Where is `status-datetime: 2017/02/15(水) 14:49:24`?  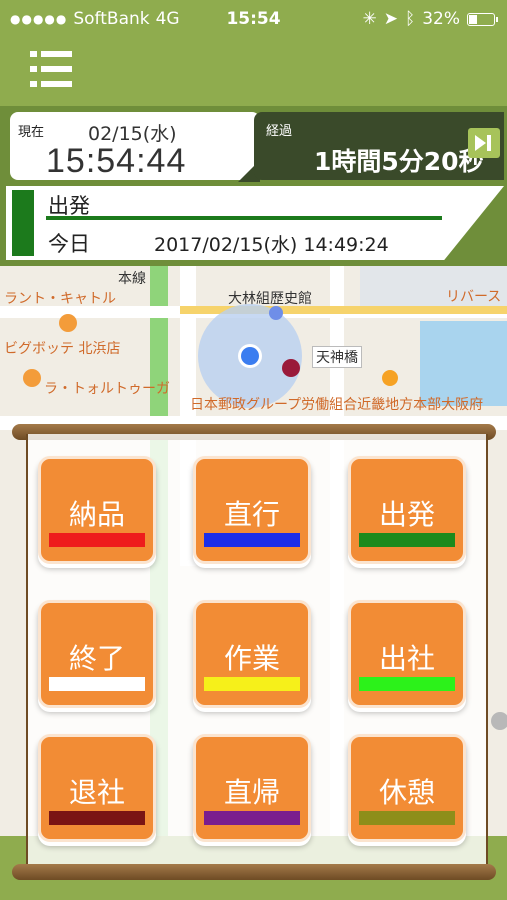 status-datetime: 2017/02/15(水) 14:49:24 is located at coordinates (271, 245).